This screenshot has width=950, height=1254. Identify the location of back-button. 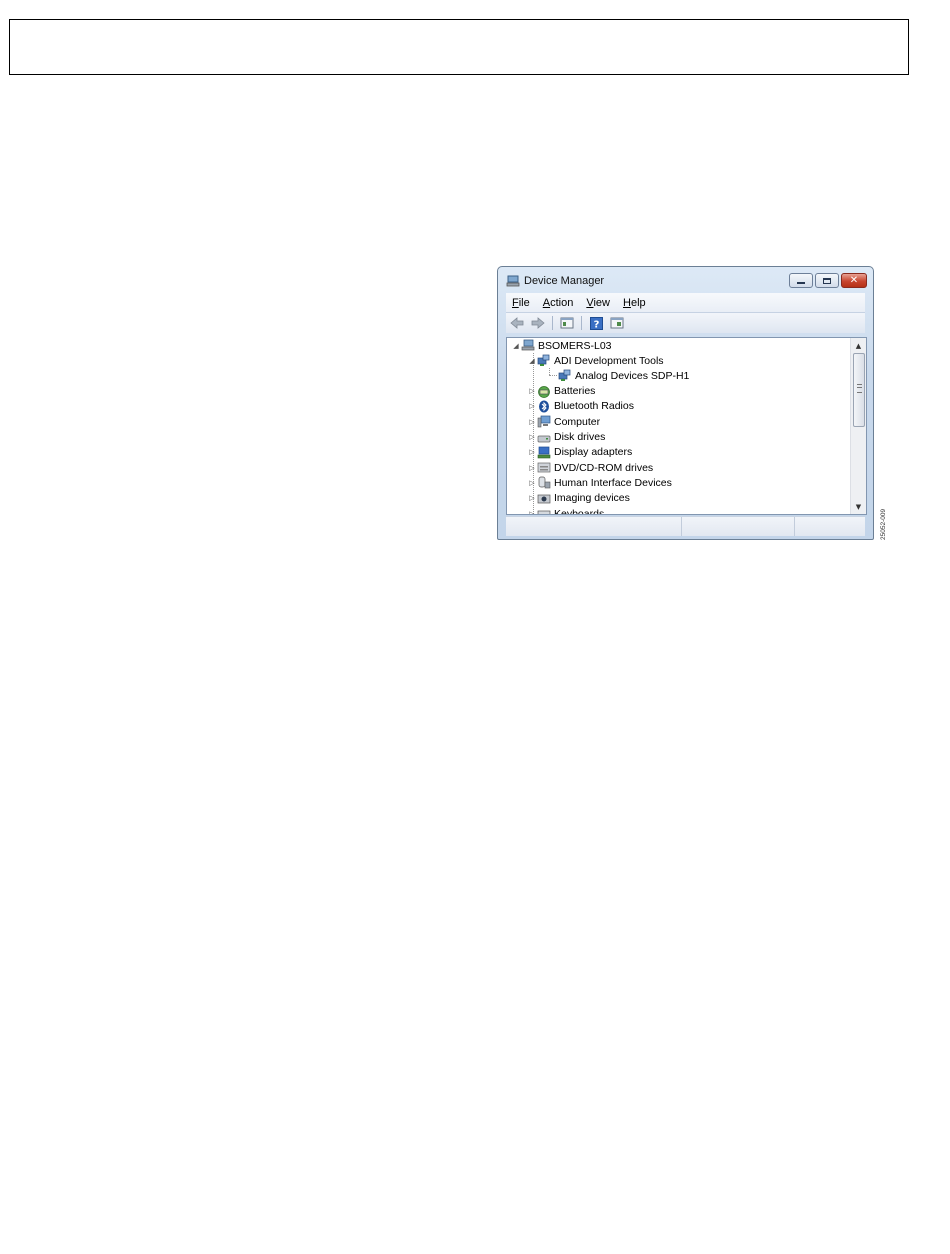
(517, 323).